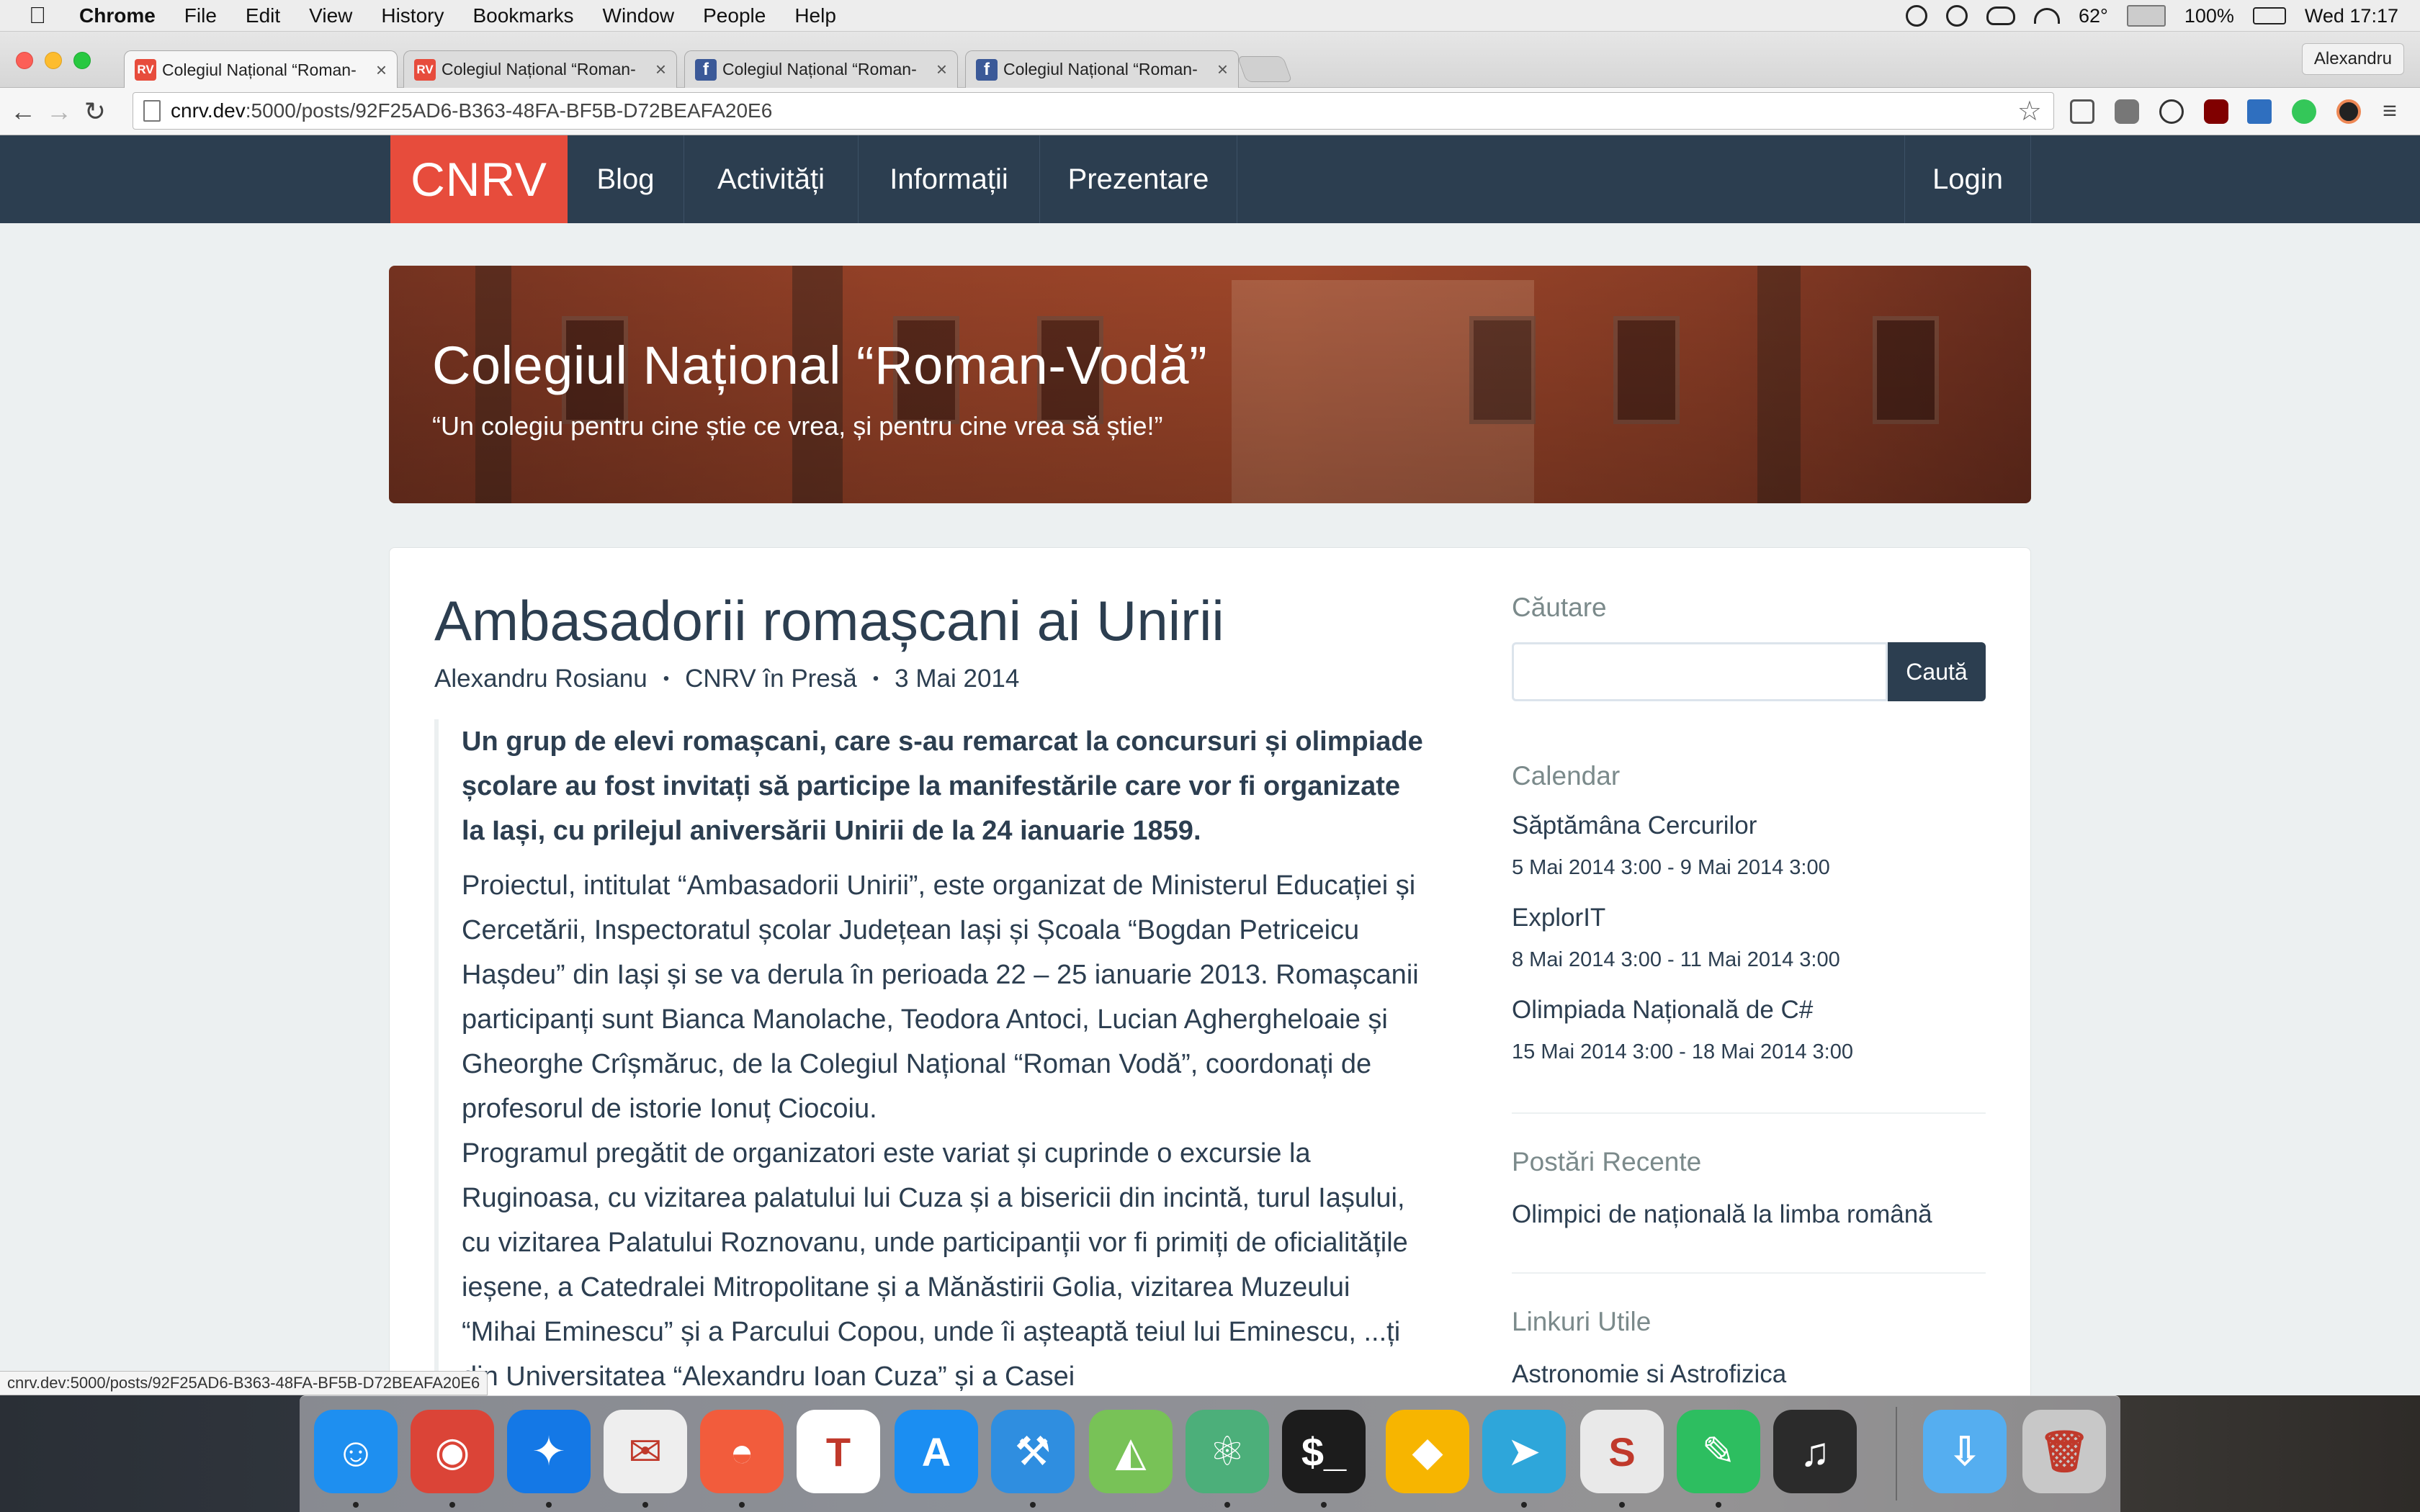 The height and width of the screenshot is (1512, 2420). Describe the element at coordinates (479, 179) in the screenshot. I see `site-brand: CNRV` at that location.